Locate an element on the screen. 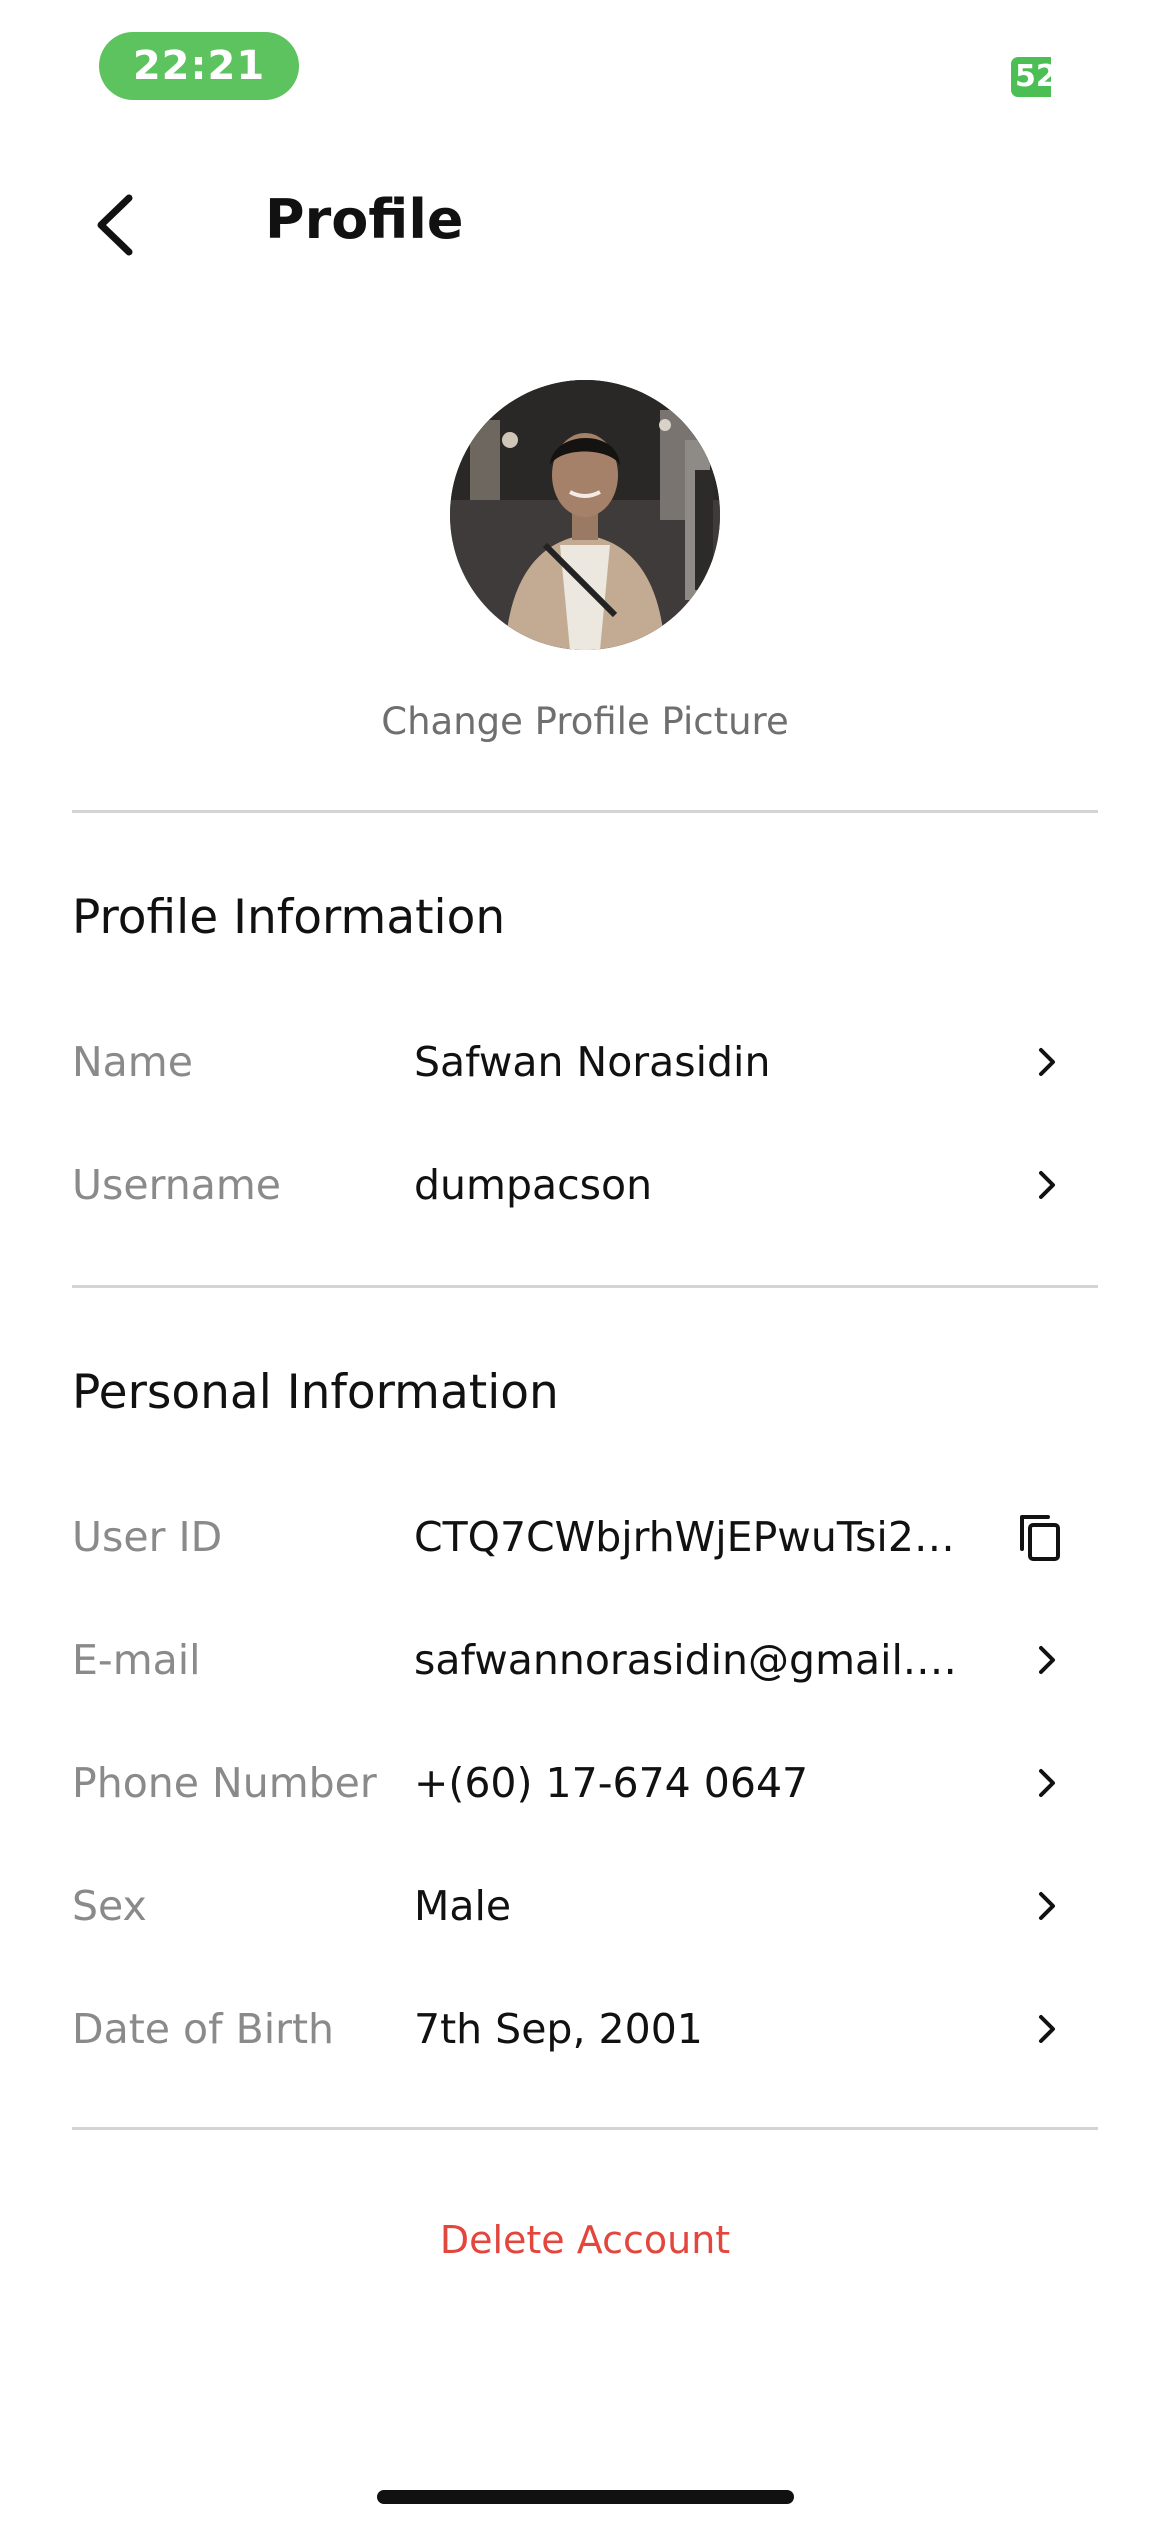  row-value: Safwan Norasidin is located at coordinates (592, 1062).